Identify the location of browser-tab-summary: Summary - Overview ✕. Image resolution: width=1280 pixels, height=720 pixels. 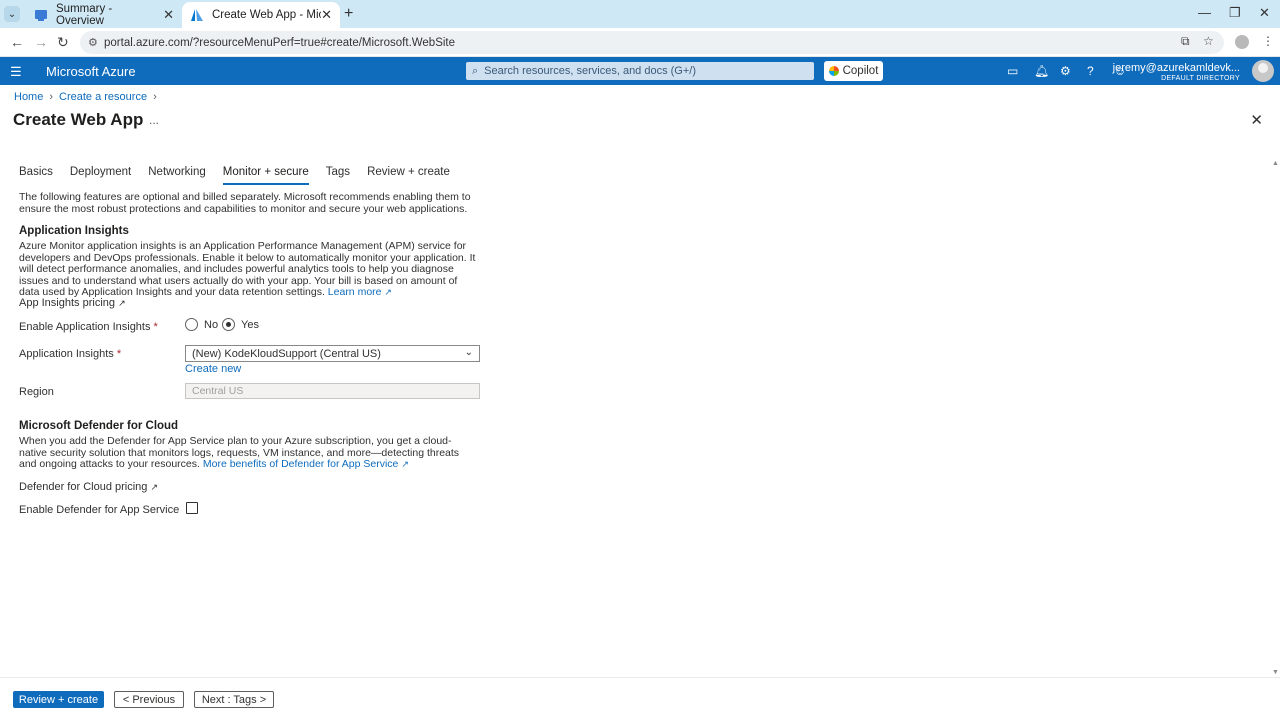
(104, 15).